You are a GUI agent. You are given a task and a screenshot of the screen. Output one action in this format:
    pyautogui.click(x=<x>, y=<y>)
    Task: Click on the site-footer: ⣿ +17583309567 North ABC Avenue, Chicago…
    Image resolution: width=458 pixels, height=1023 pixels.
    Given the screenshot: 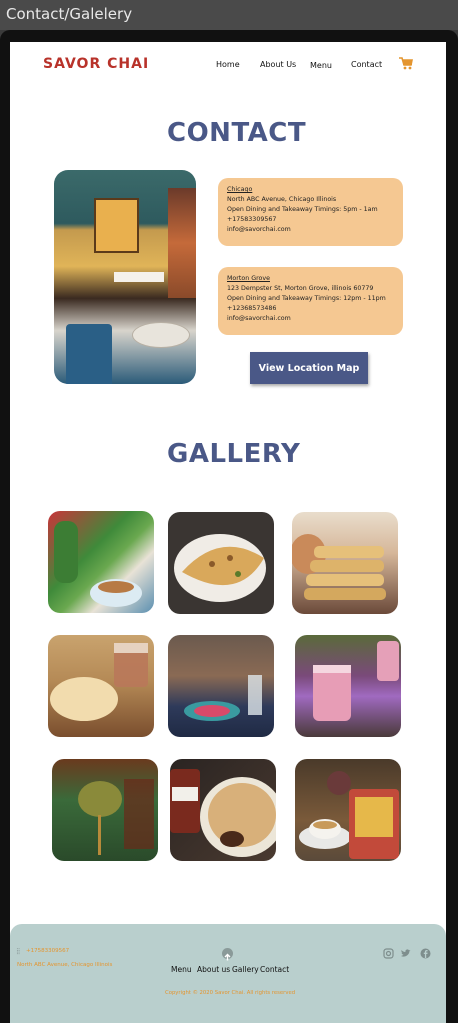 What is the action you would take?
    pyautogui.click(x=228, y=973)
    